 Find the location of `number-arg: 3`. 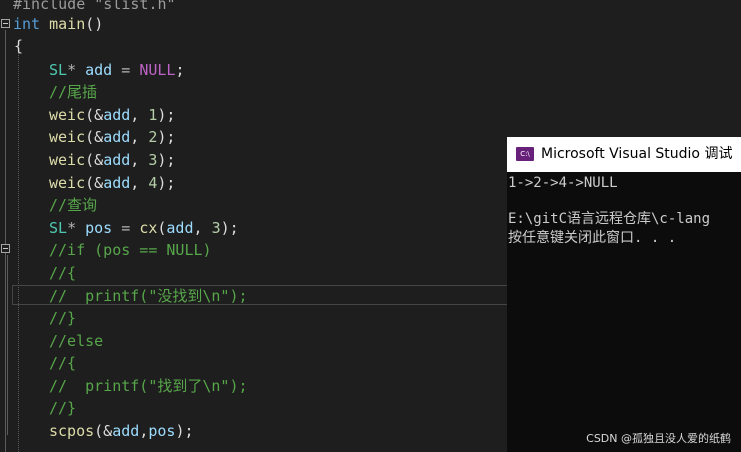

number-arg: 3 is located at coordinates (216, 228).